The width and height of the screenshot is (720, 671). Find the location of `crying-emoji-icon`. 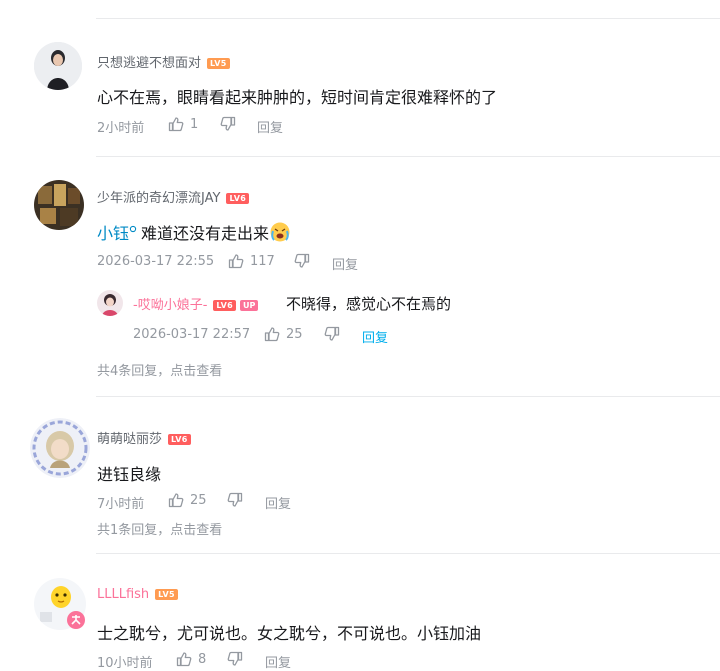

crying-emoji-icon is located at coordinates (280, 232).